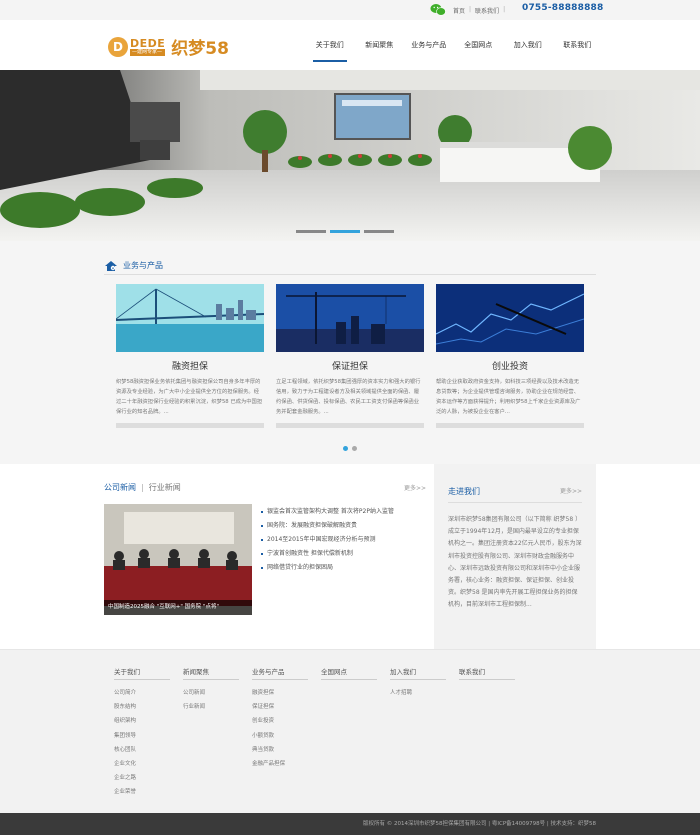 This screenshot has height=835, width=700. What do you see at coordinates (479, 45) in the screenshot?
I see `nav-branches: 全国网点` at bounding box center [479, 45].